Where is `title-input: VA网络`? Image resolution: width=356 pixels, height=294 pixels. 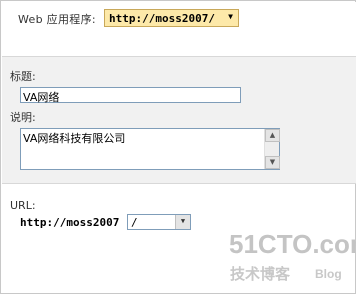
title-input: VA网络 is located at coordinates (130, 95).